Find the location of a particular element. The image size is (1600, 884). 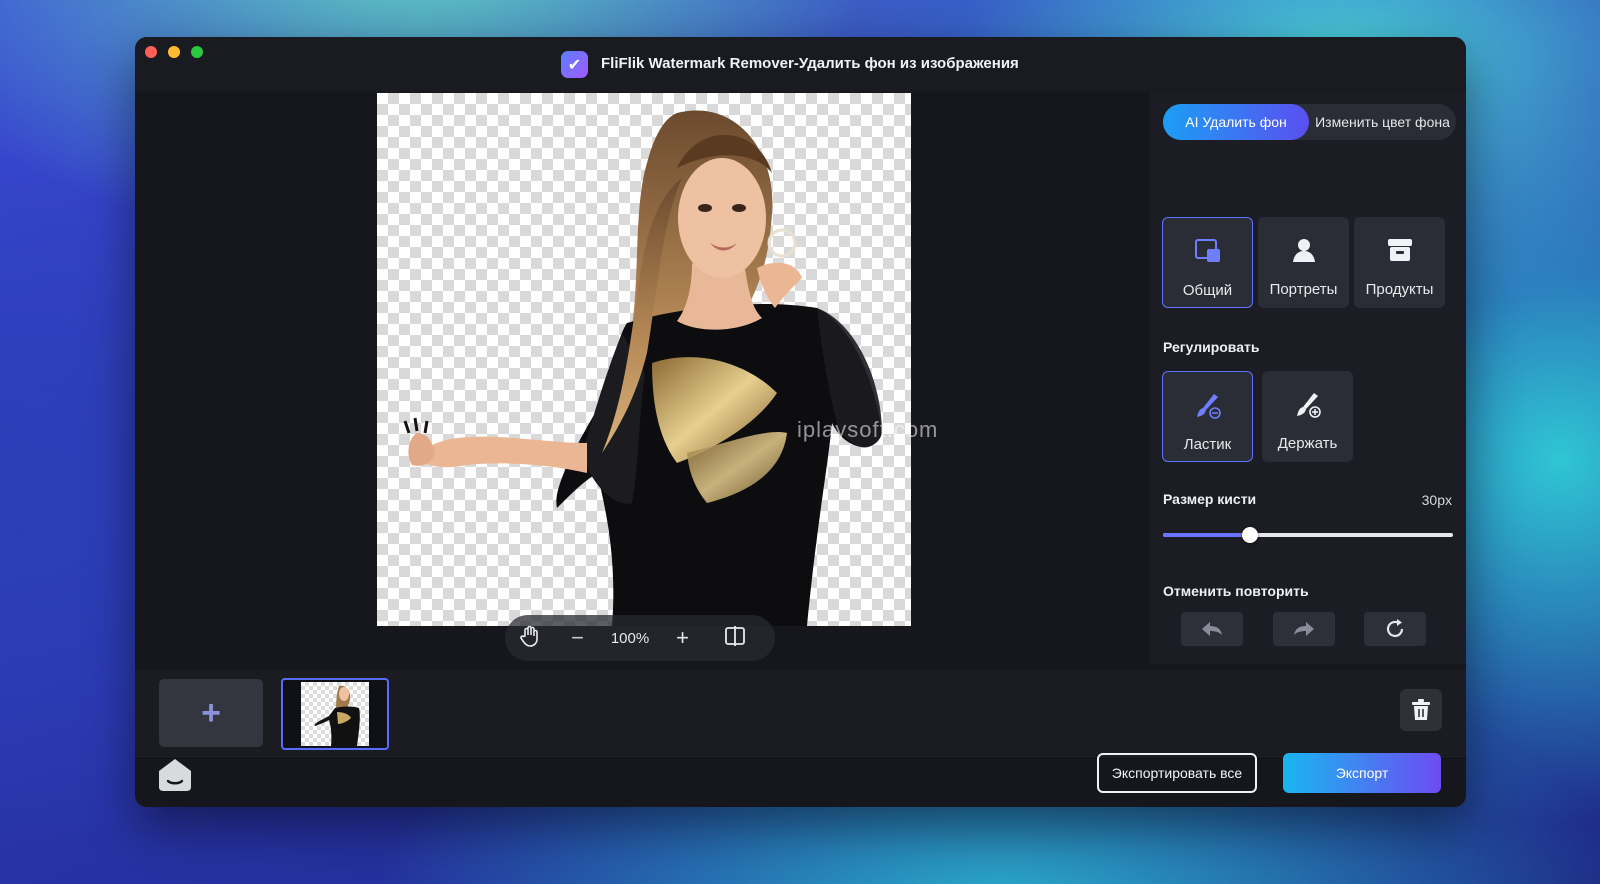

portrait-icon is located at coordinates (1303, 250).